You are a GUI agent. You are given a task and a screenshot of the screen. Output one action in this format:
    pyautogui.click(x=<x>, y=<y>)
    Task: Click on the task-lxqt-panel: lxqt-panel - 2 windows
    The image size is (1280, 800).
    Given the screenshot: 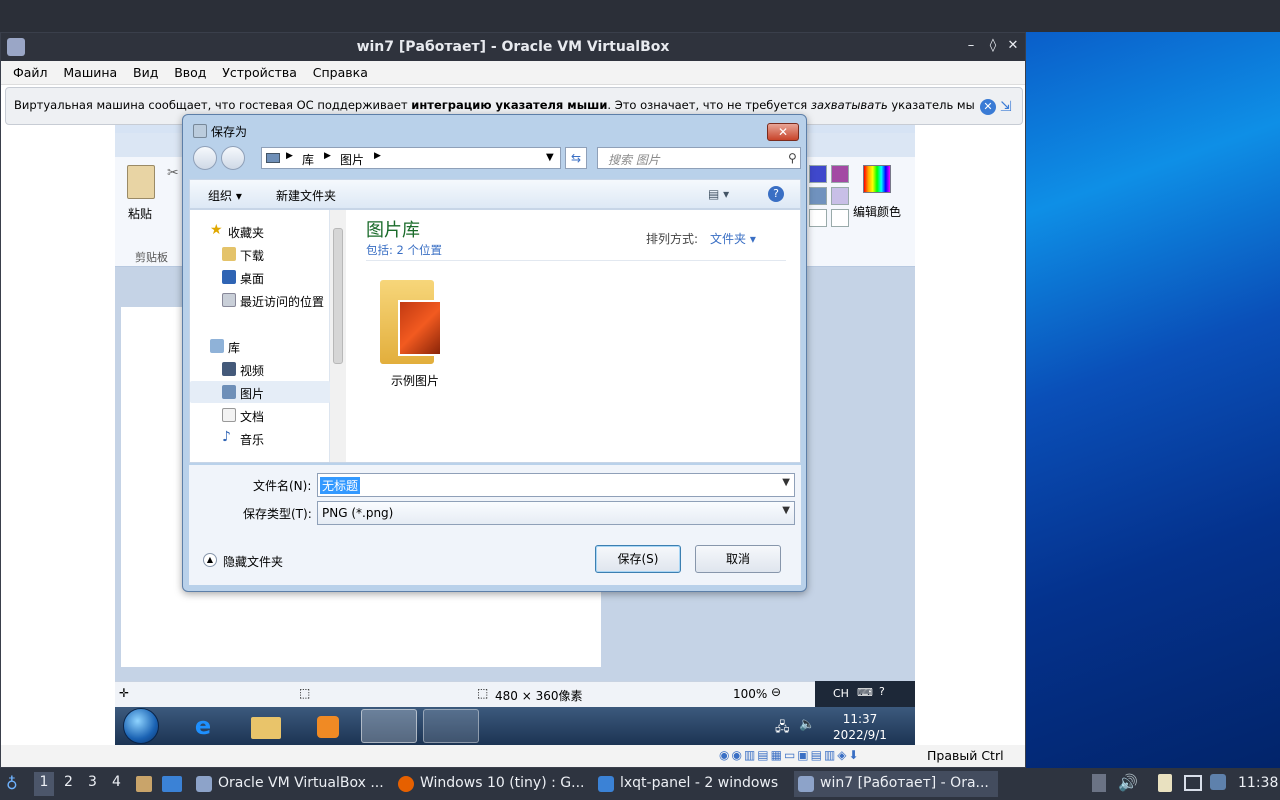 What is the action you would take?
    pyautogui.click(x=692, y=784)
    